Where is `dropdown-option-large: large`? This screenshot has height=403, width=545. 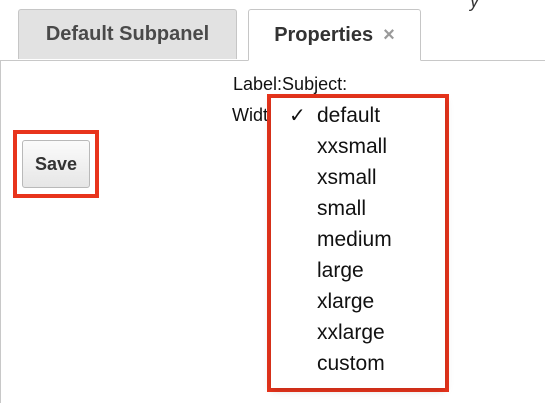 dropdown-option-large: large is located at coordinates (358, 270).